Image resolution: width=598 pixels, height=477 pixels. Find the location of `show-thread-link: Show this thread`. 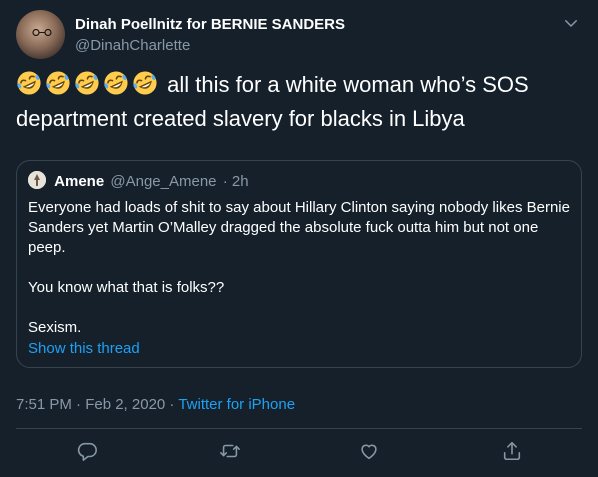

show-thread-link: Show this thread is located at coordinates (84, 348).